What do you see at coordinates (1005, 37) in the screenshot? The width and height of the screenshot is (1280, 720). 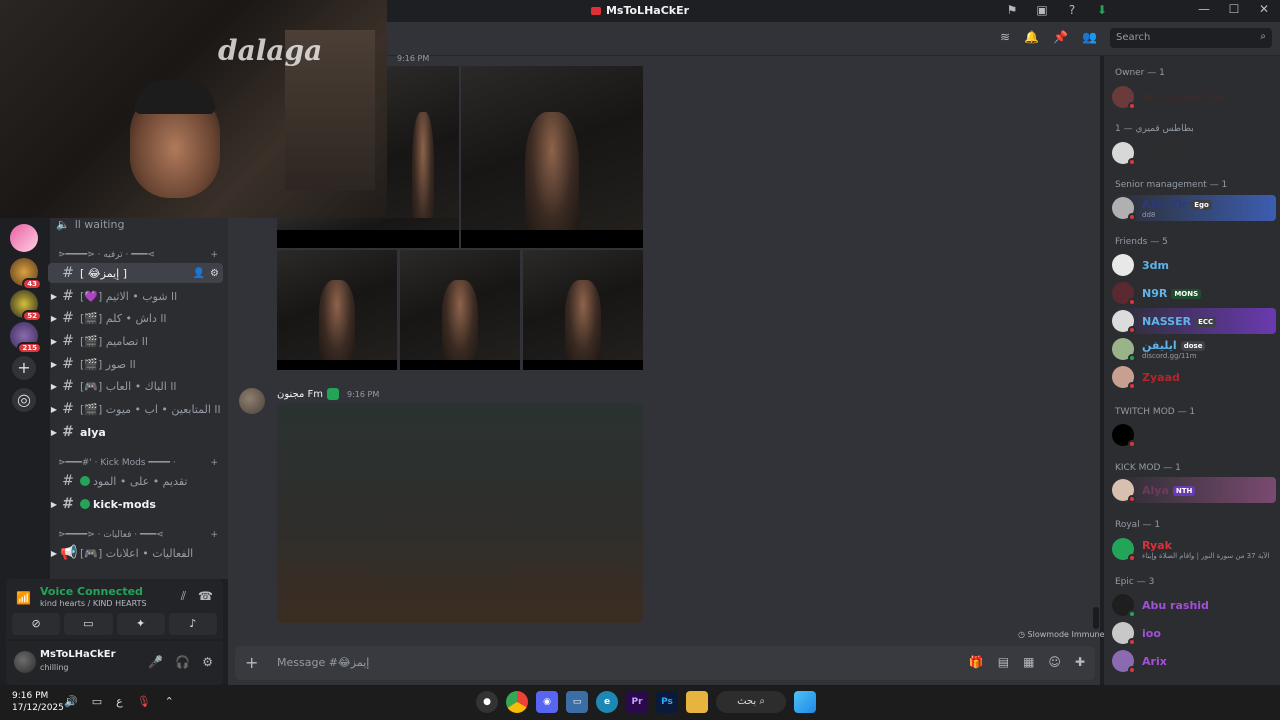 I see `threads-icon: ≋` at bounding box center [1005, 37].